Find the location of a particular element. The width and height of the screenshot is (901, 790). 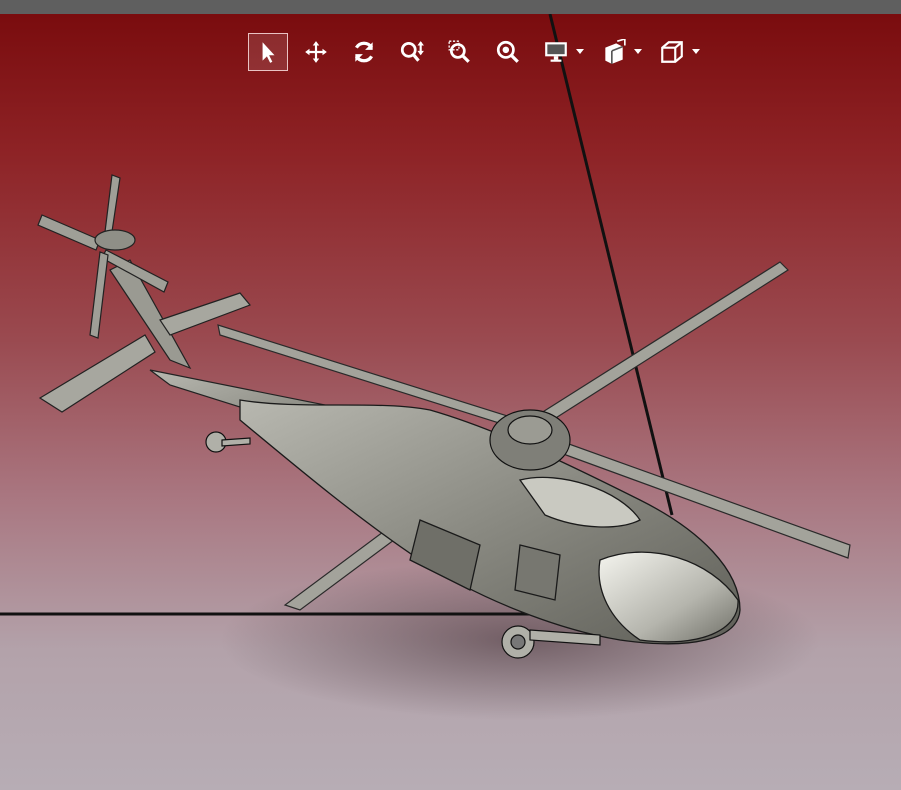

cursor-arrow-icon is located at coordinates (268, 52).